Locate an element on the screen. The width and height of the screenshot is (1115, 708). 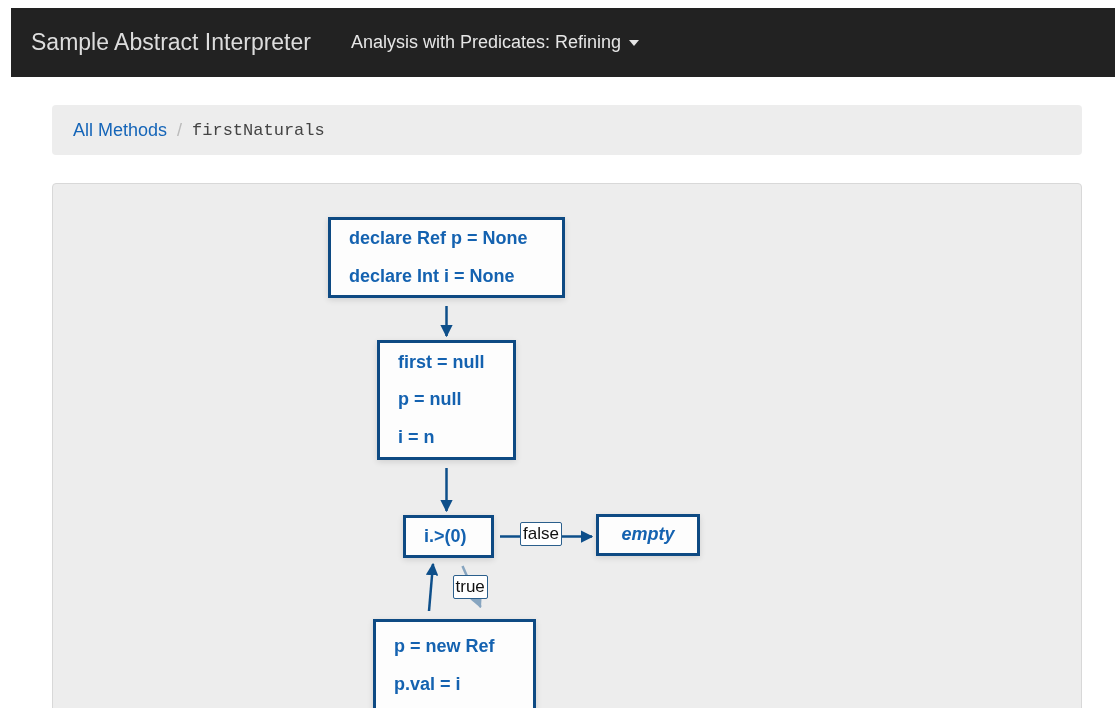
analysis-dropdown: Analysis with Predicates: Refining is located at coordinates (495, 42).